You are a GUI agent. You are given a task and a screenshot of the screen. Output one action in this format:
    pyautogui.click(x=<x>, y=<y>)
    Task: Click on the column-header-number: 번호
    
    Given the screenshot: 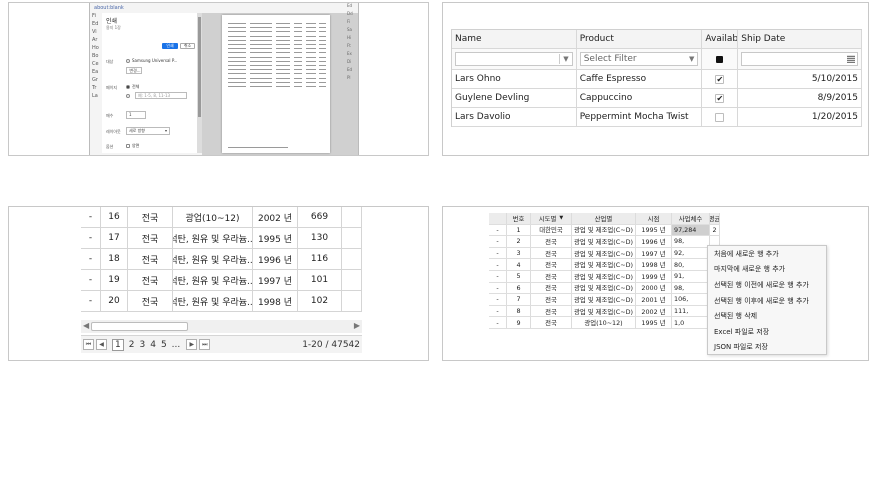 What is the action you would take?
    pyautogui.click(x=519, y=218)
    